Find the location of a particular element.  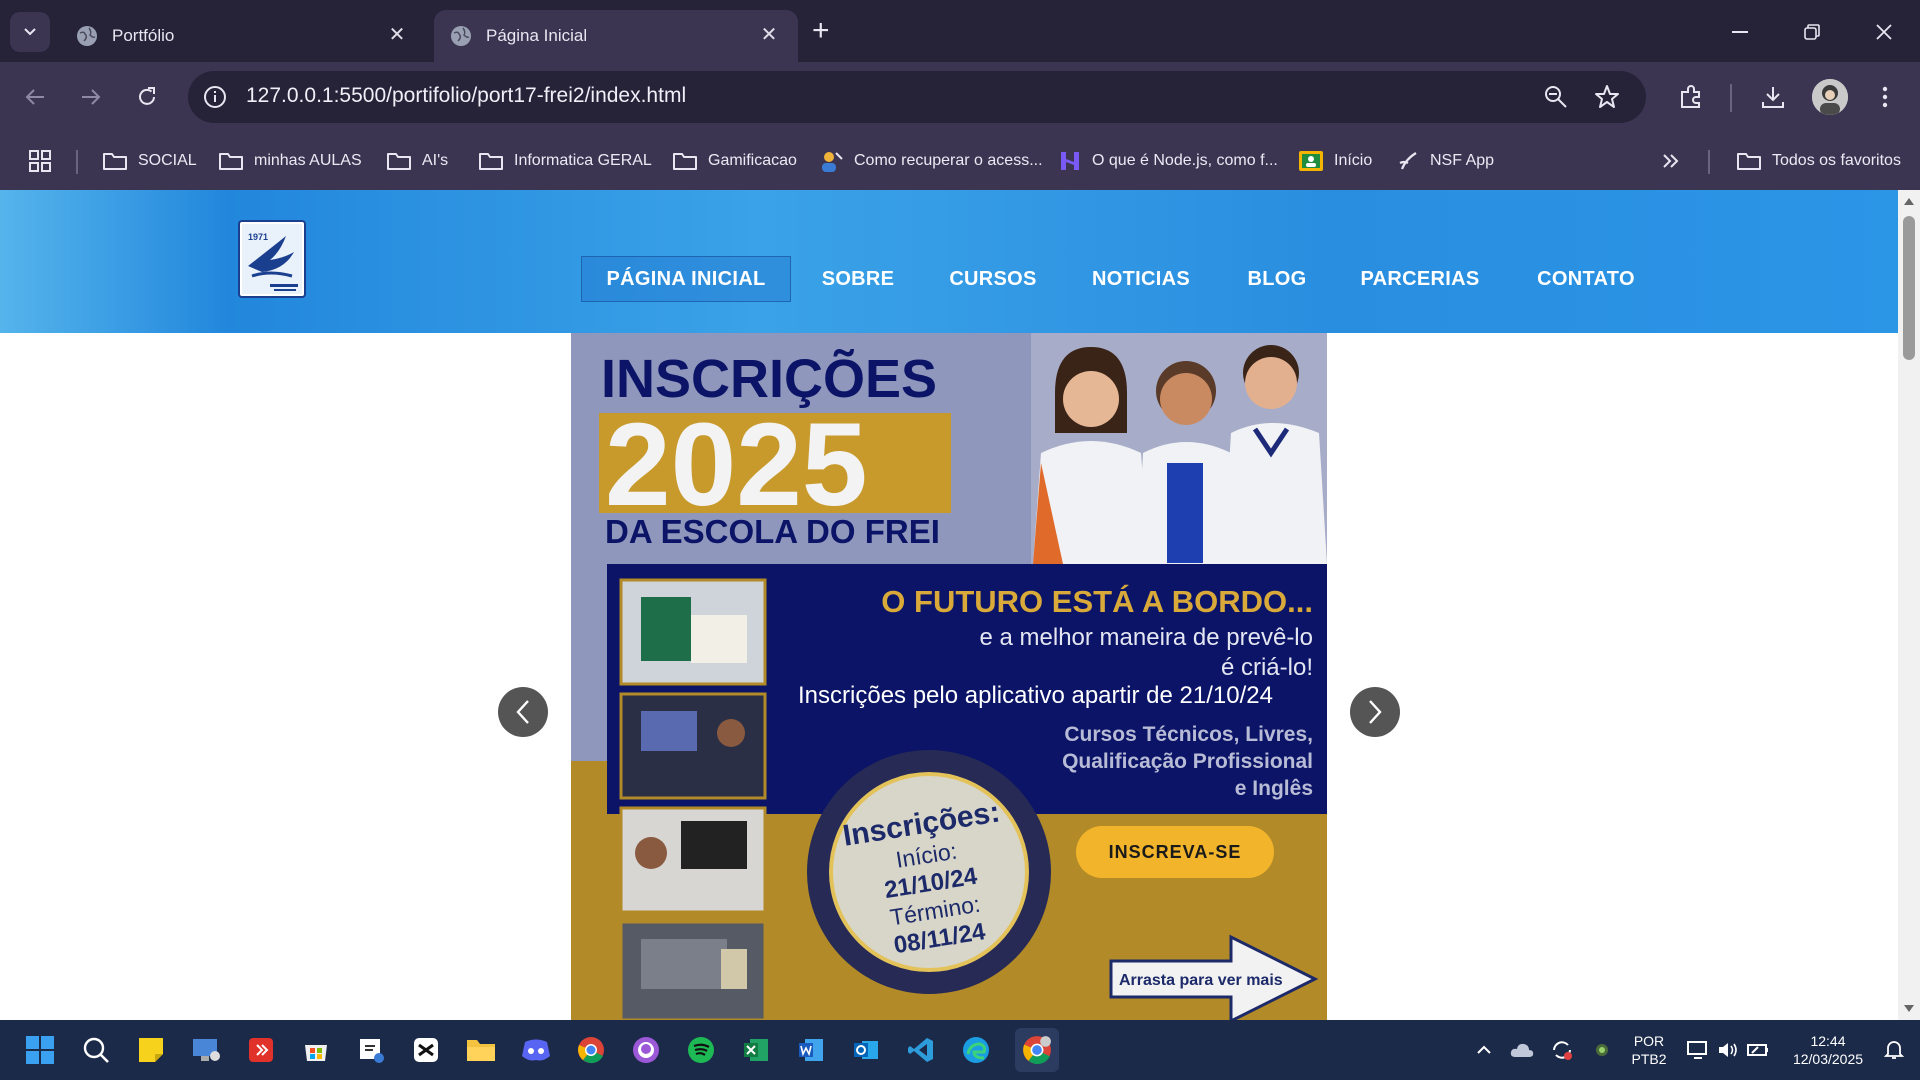

bookmark-folder-gamificacao: Gamificacao is located at coordinates (734, 161).